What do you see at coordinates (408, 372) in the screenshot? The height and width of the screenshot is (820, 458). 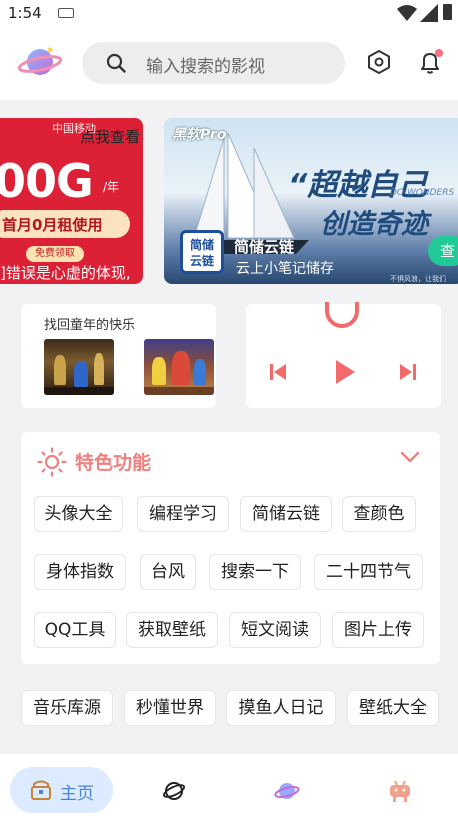 I see `next-track-icon` at bounding box center [408, 372].